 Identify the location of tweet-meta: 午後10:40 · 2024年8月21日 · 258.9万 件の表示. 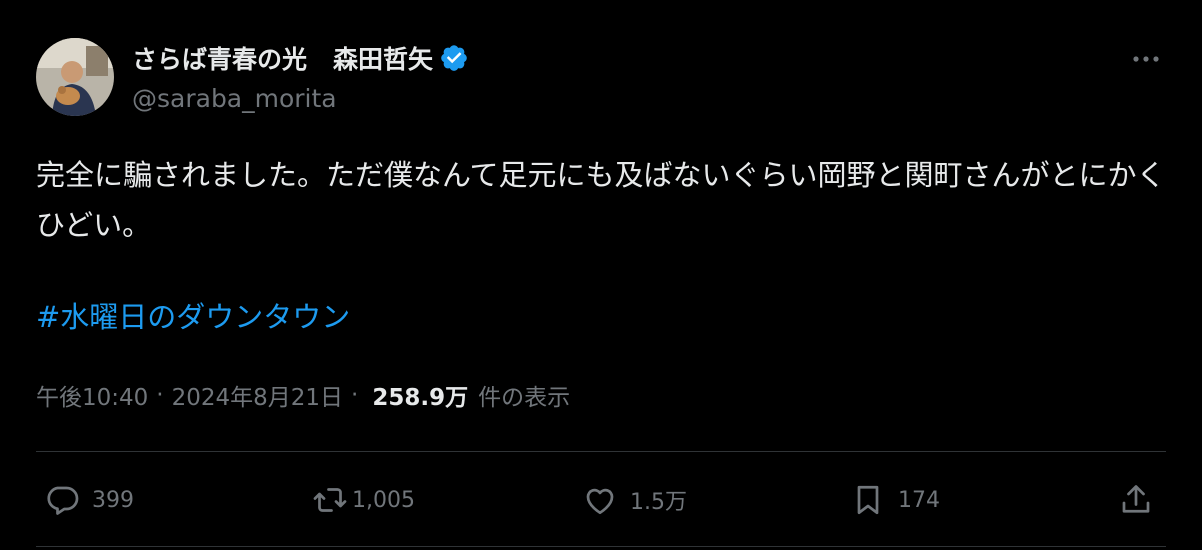
(303, 395).